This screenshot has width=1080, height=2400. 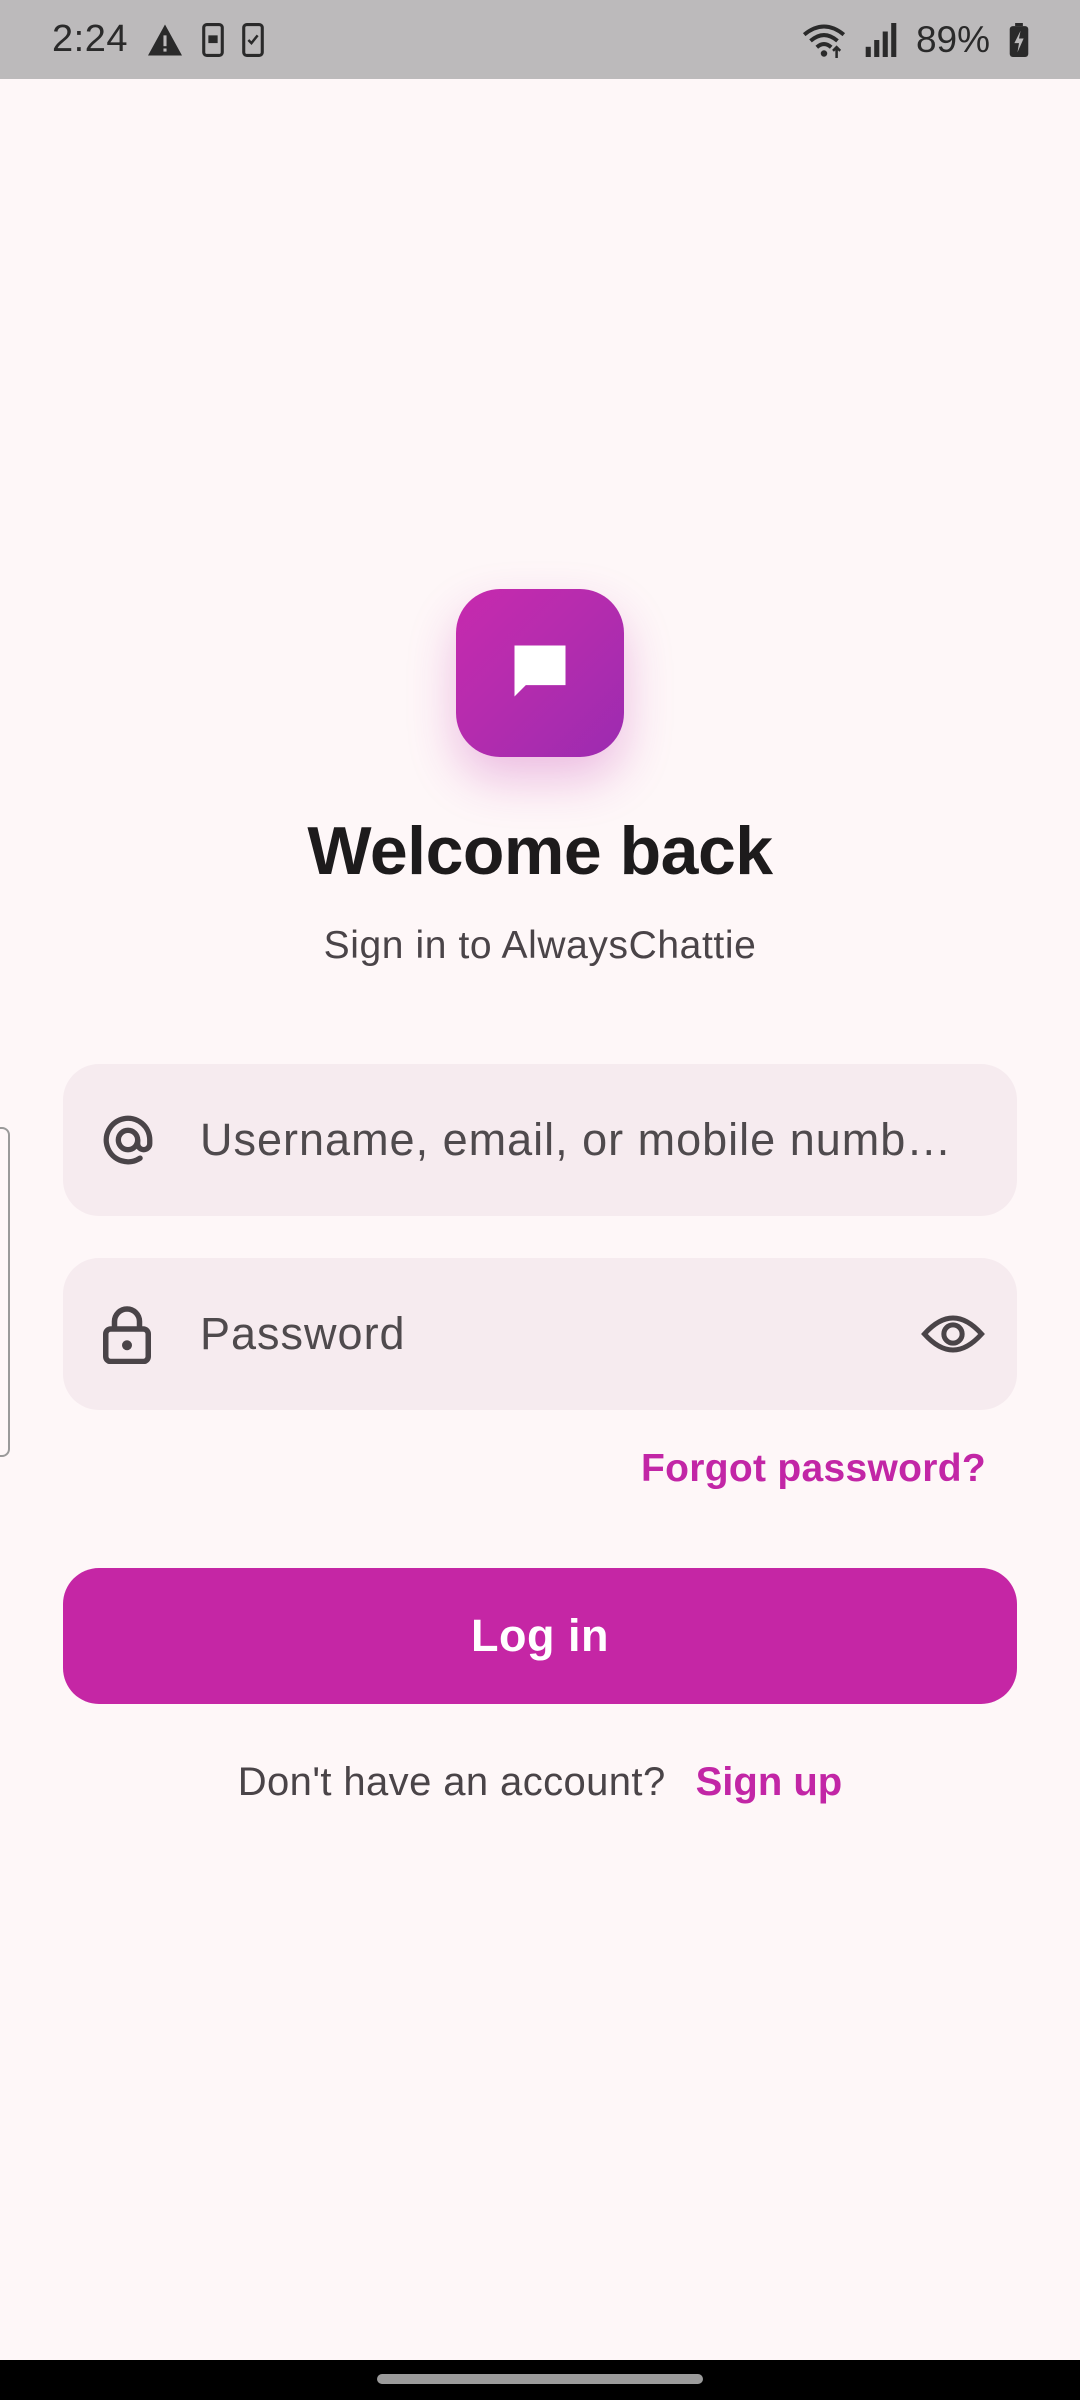 I want to click on forgot-password-link: Forgot password?, so click(x=813, y=1469).